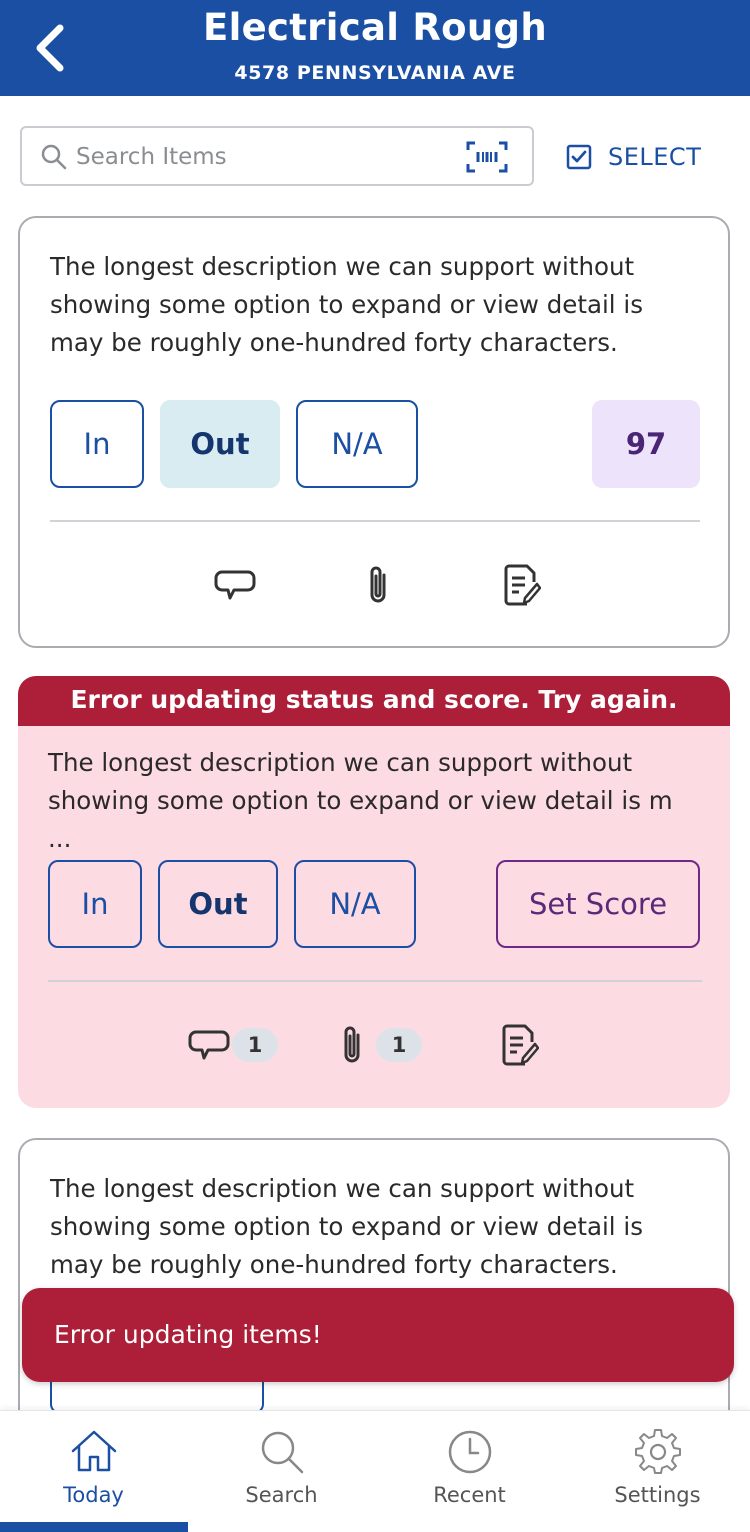  I want to click on tab-label: Search, so click(281, 1495).